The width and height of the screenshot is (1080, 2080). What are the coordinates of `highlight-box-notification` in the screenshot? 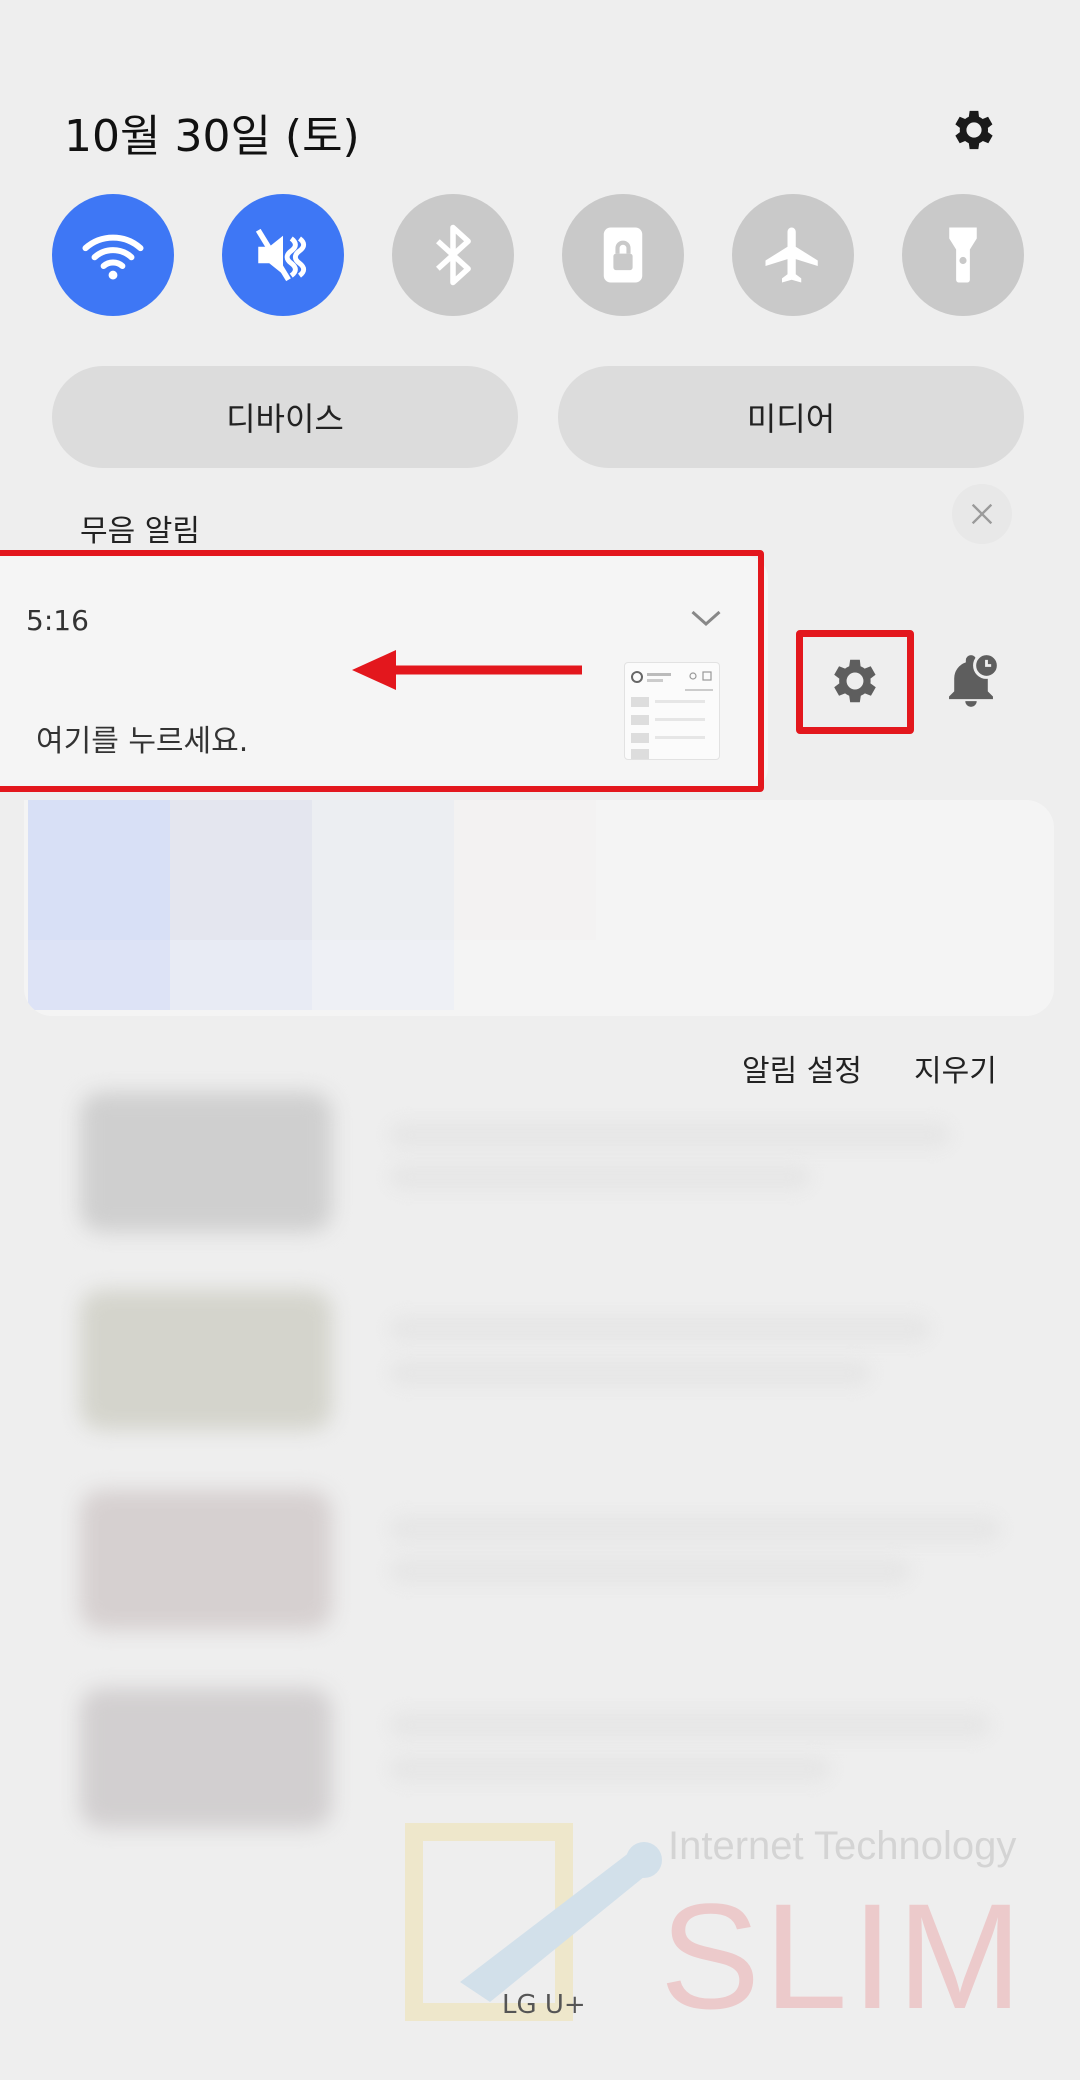 It's located at (382, 671).